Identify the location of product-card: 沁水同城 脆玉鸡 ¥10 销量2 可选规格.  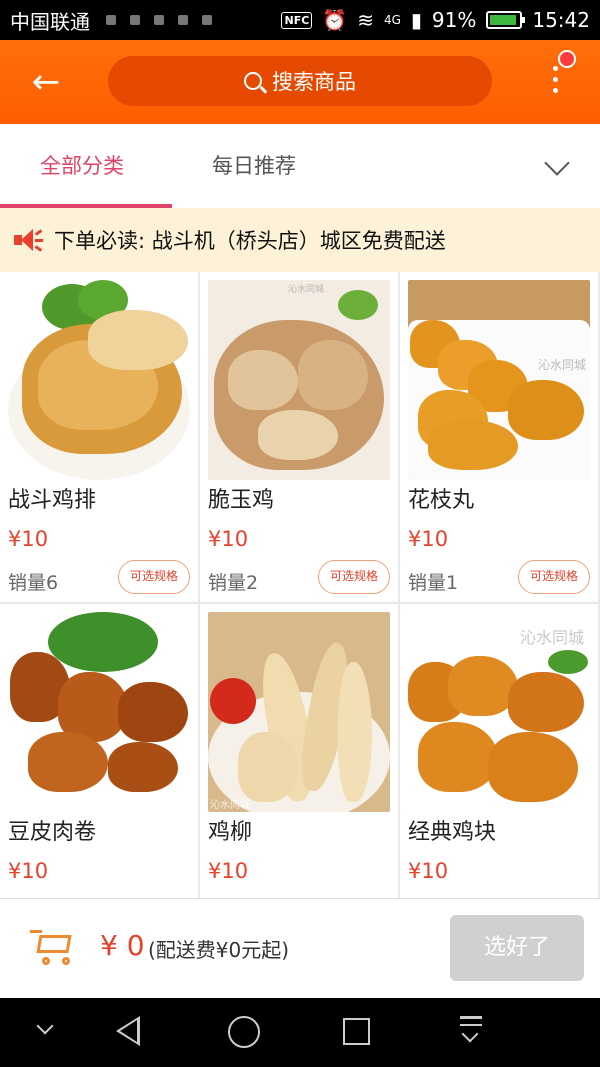
(299, 437).